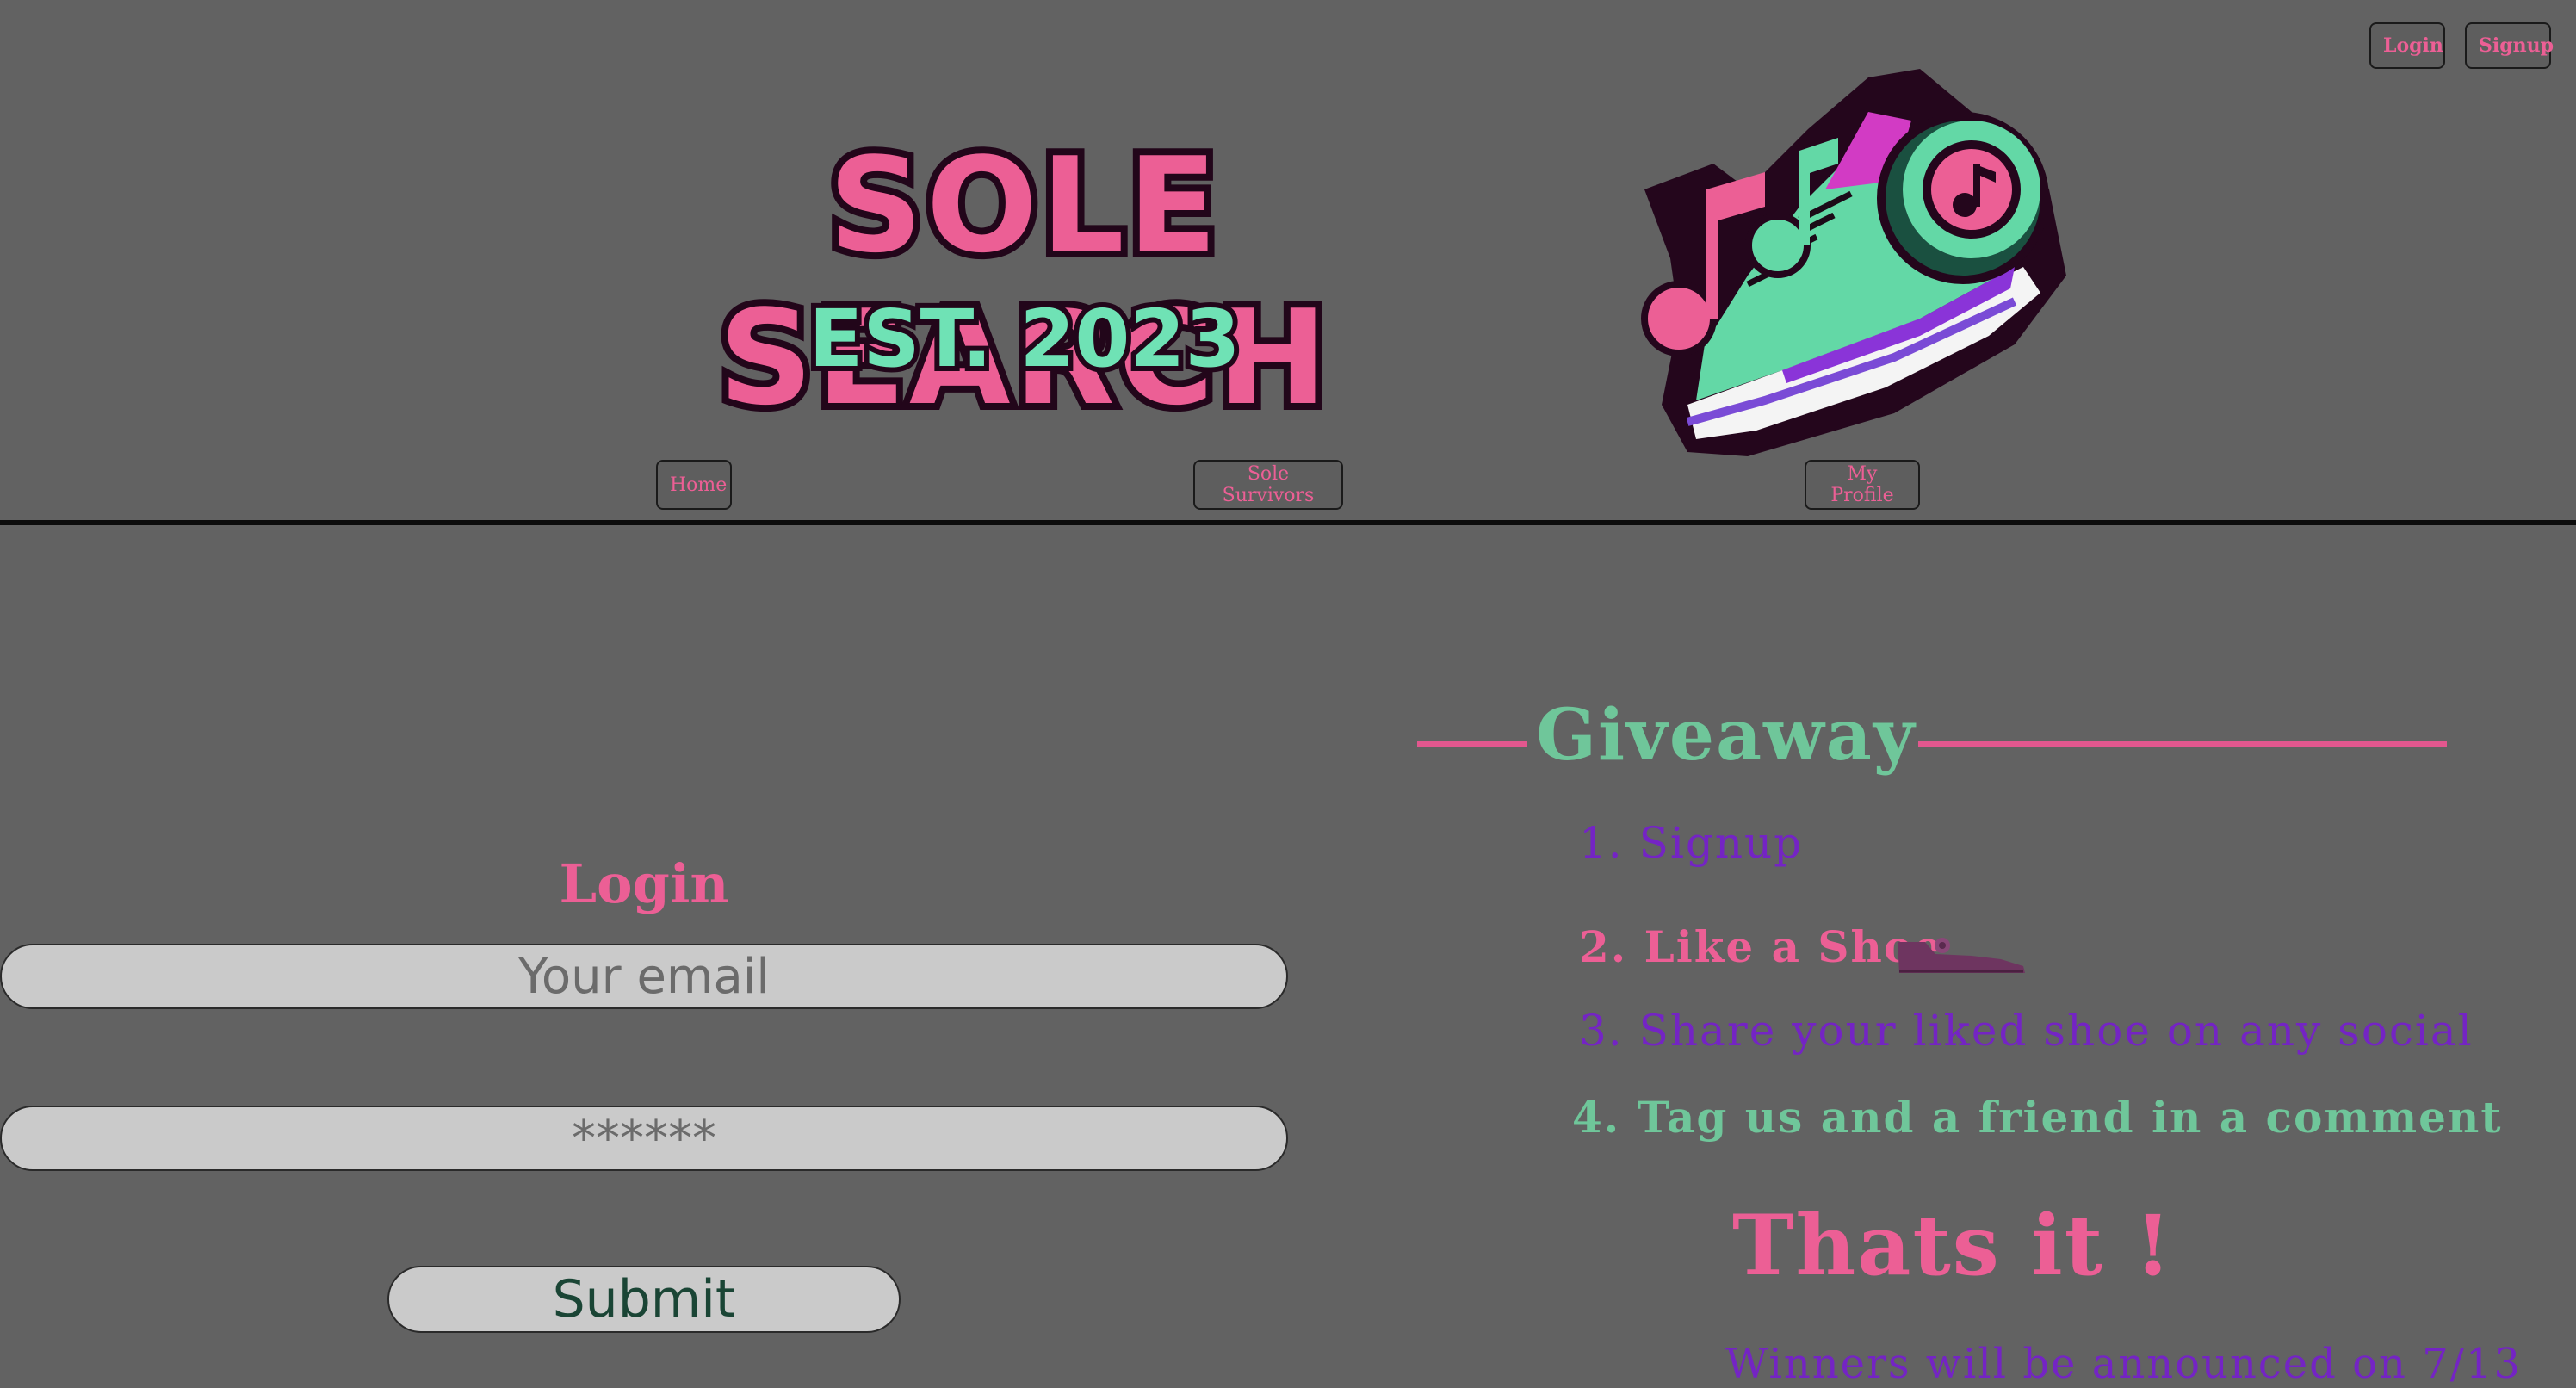 This screenshot has height=1388, width=2576. Describe the element at coordinates (1691, 843) in the screenshot. I see `giveaway-step-1: 1. Signup` at that location.